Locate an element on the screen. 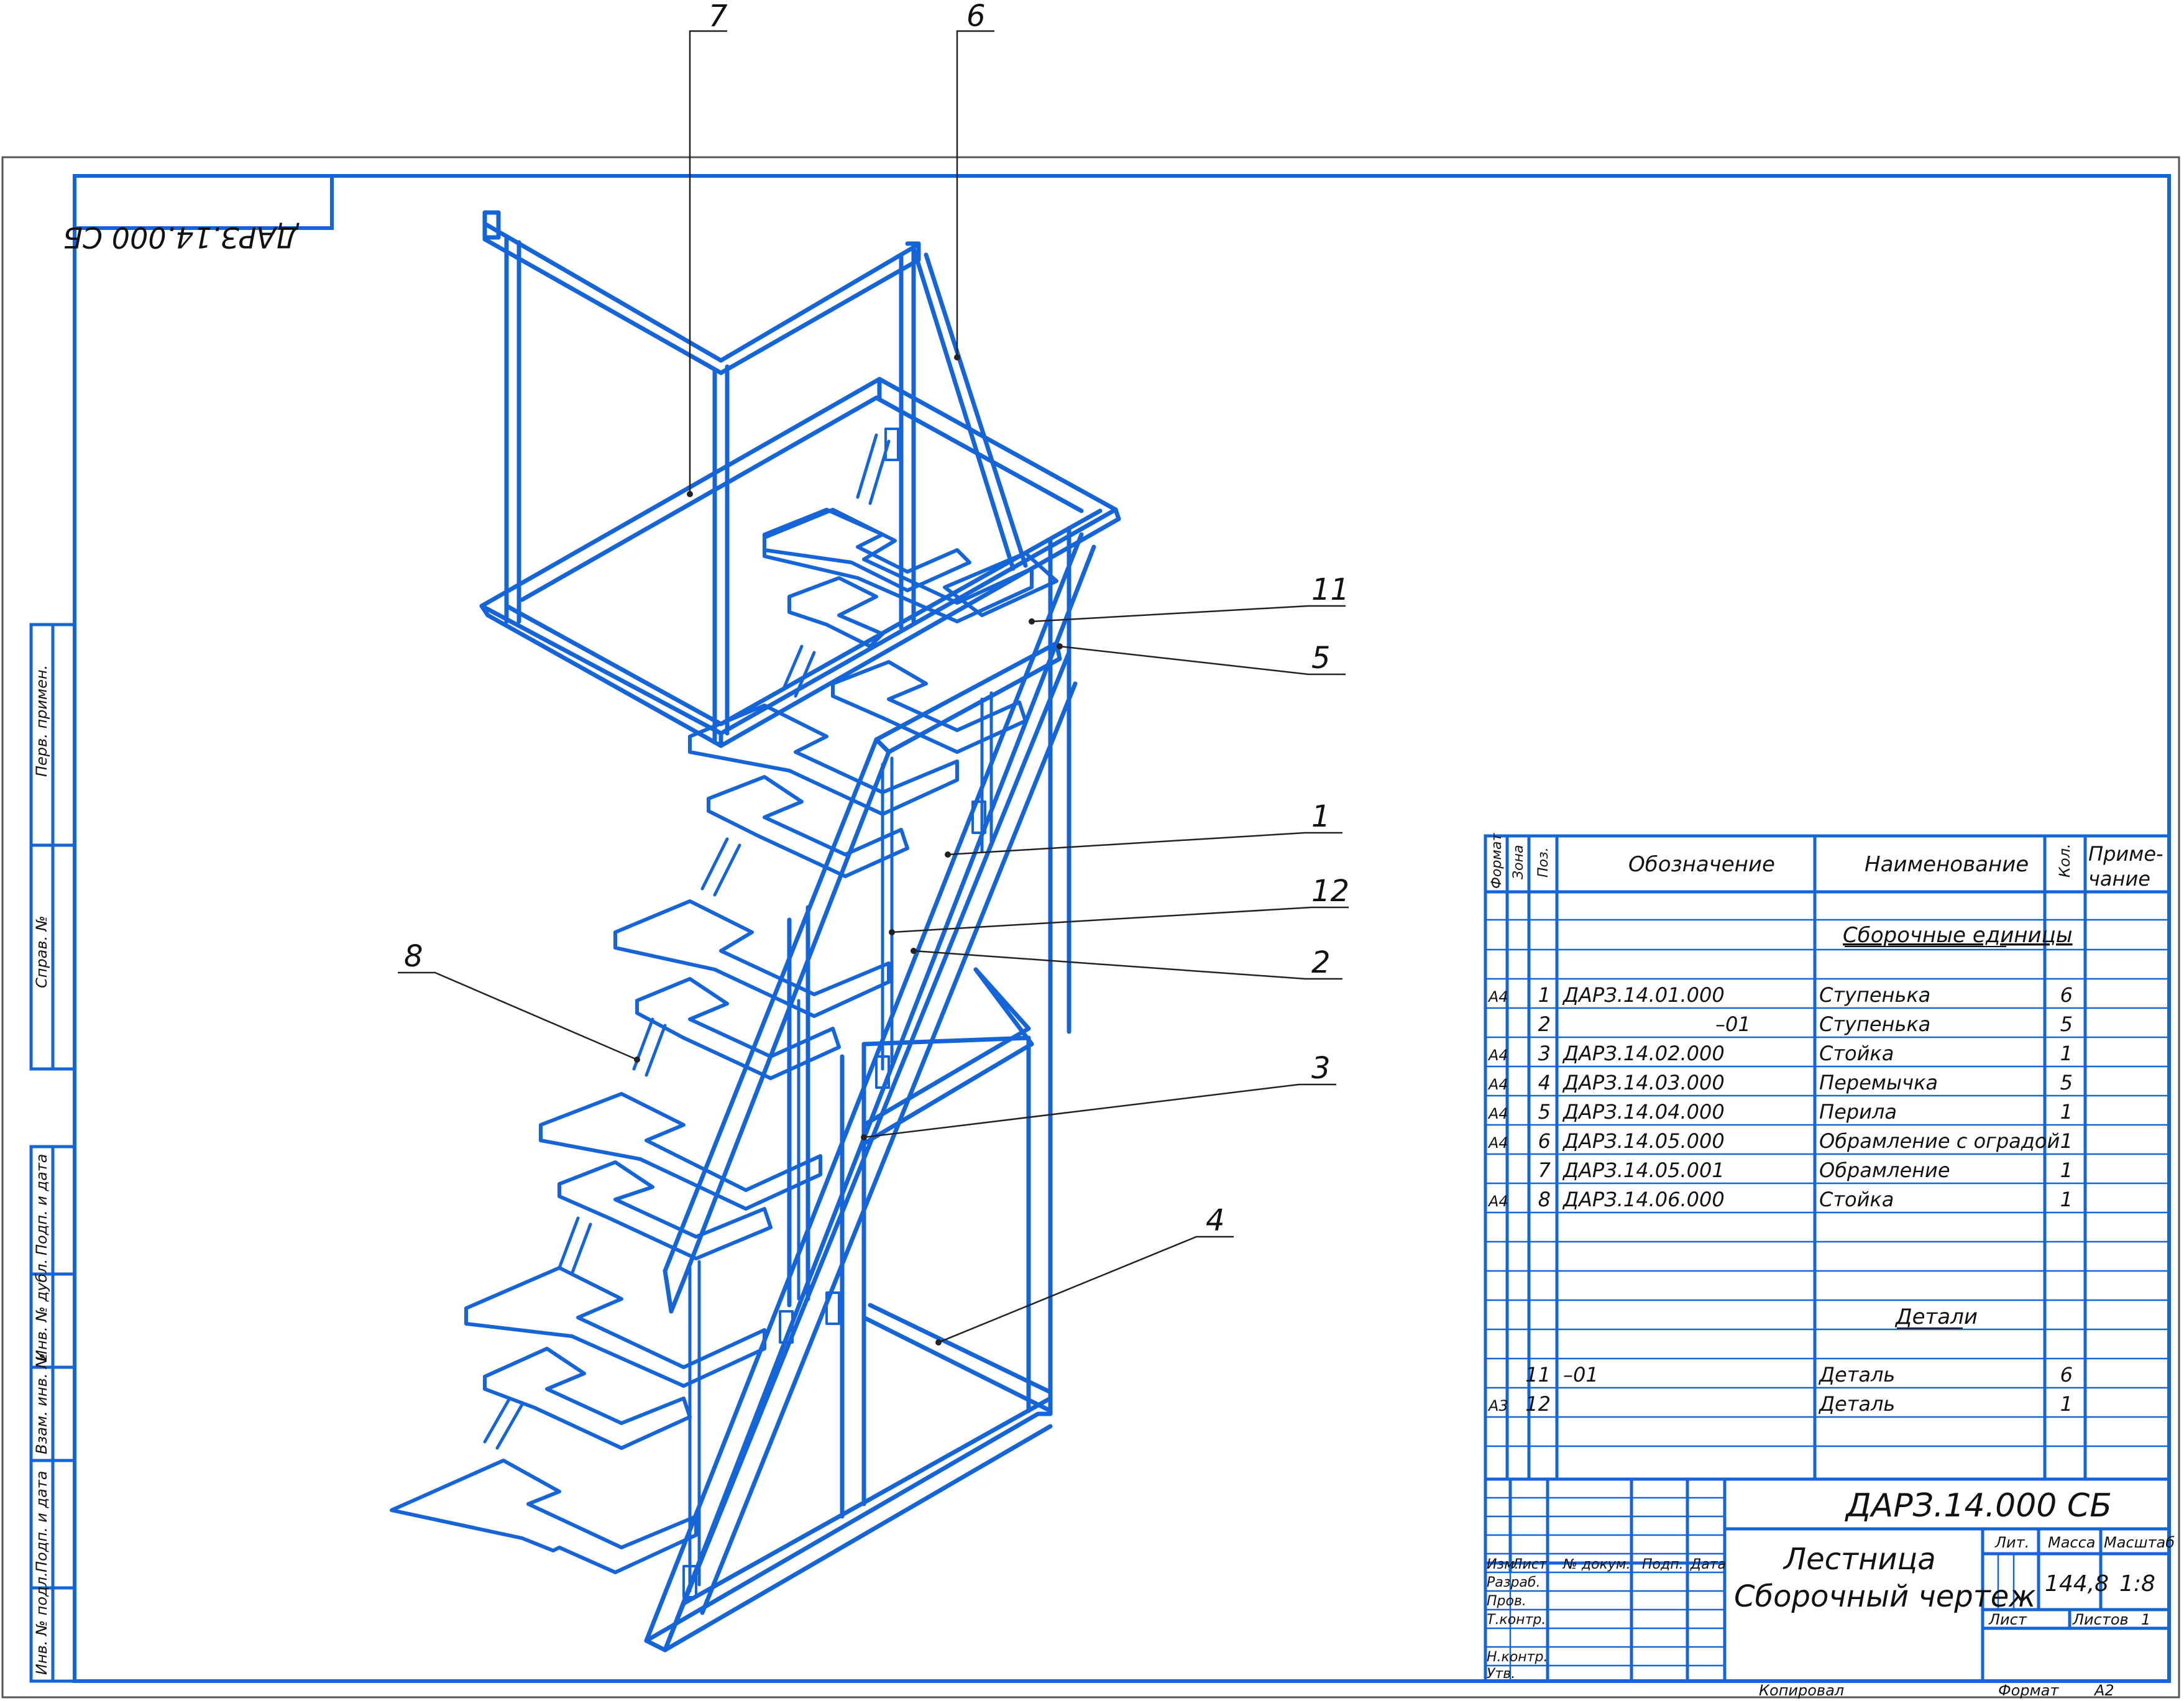  callout-8: 8 is located at coordinates (413, 956).